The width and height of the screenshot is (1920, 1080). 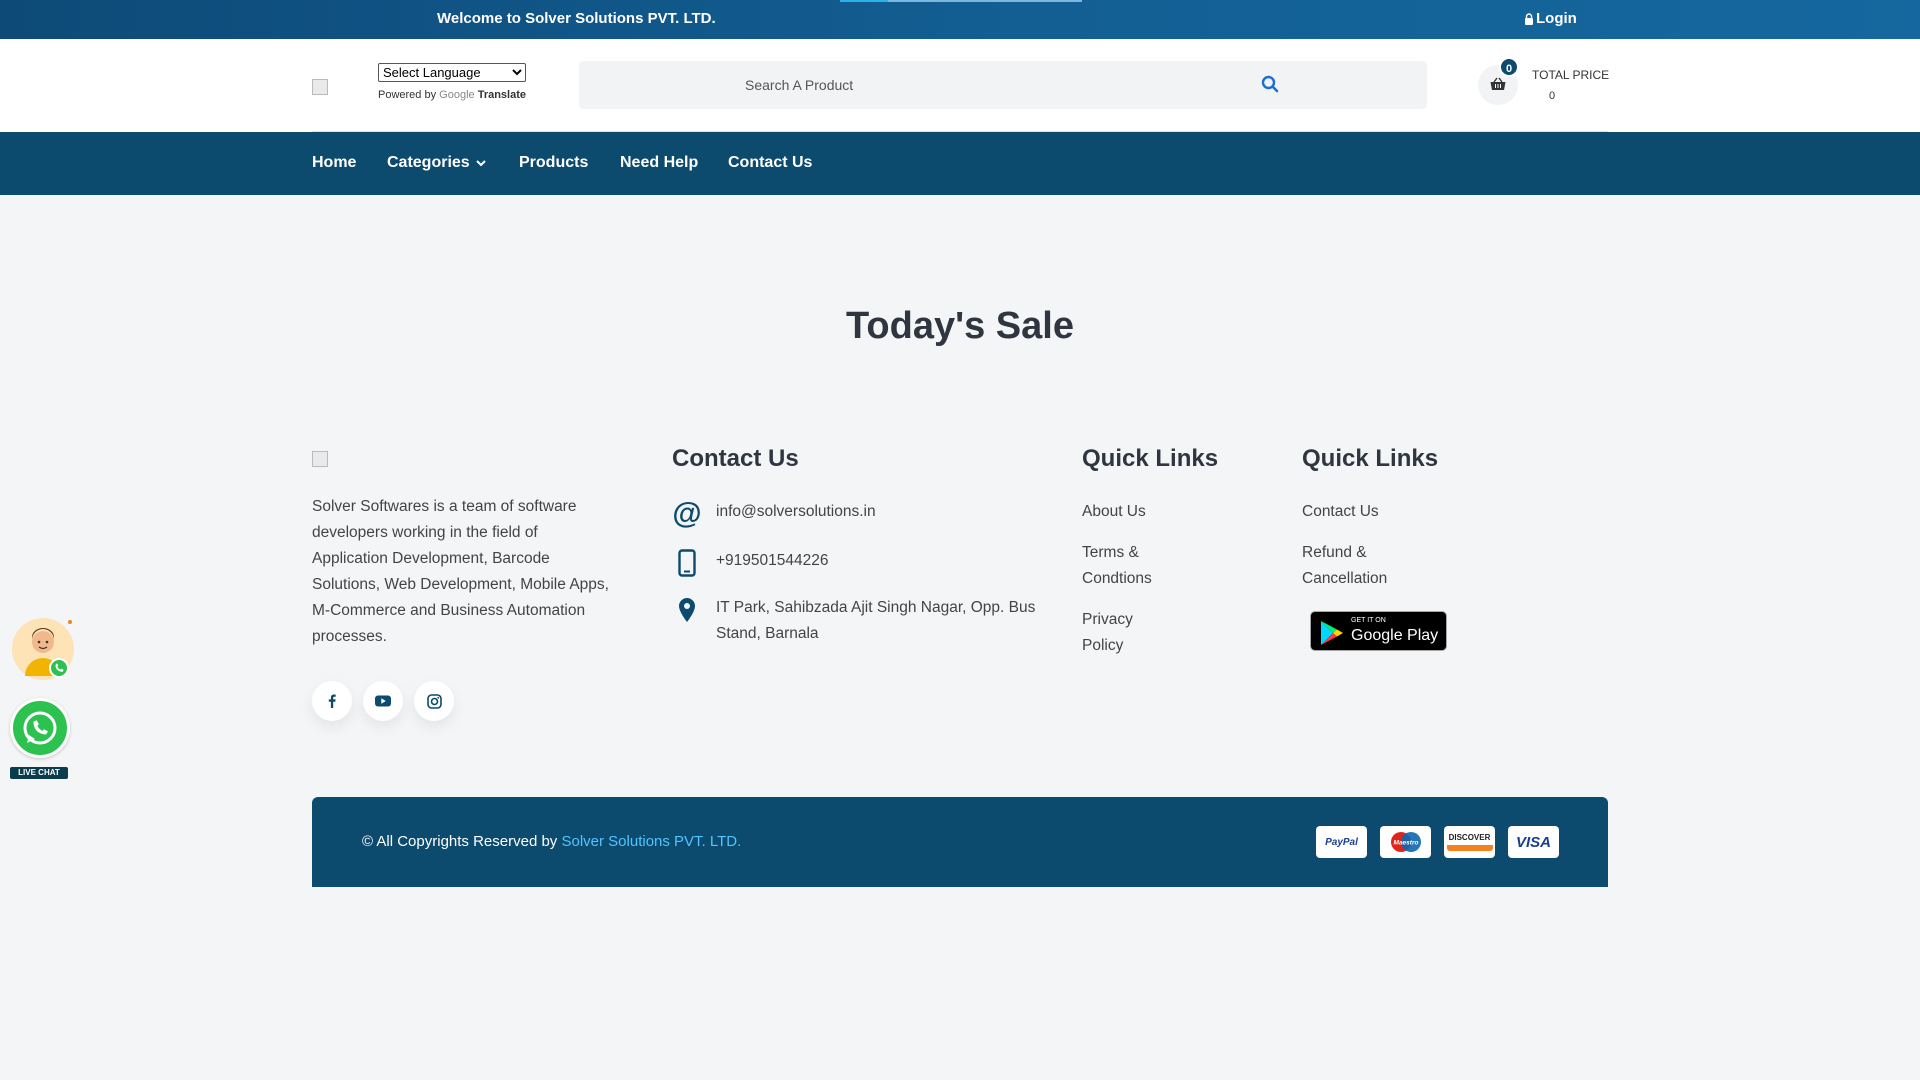 I want to click on nav-products: Products, so click(x=553, y=163).